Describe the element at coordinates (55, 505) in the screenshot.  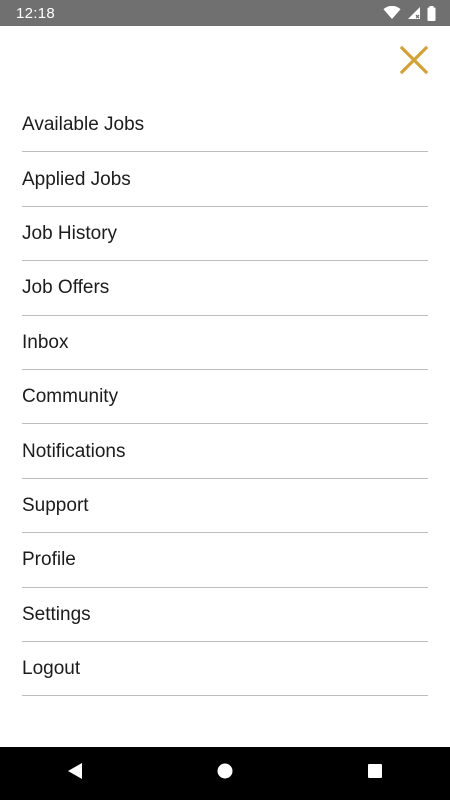
I see `menu-item-label: Support` at that location.